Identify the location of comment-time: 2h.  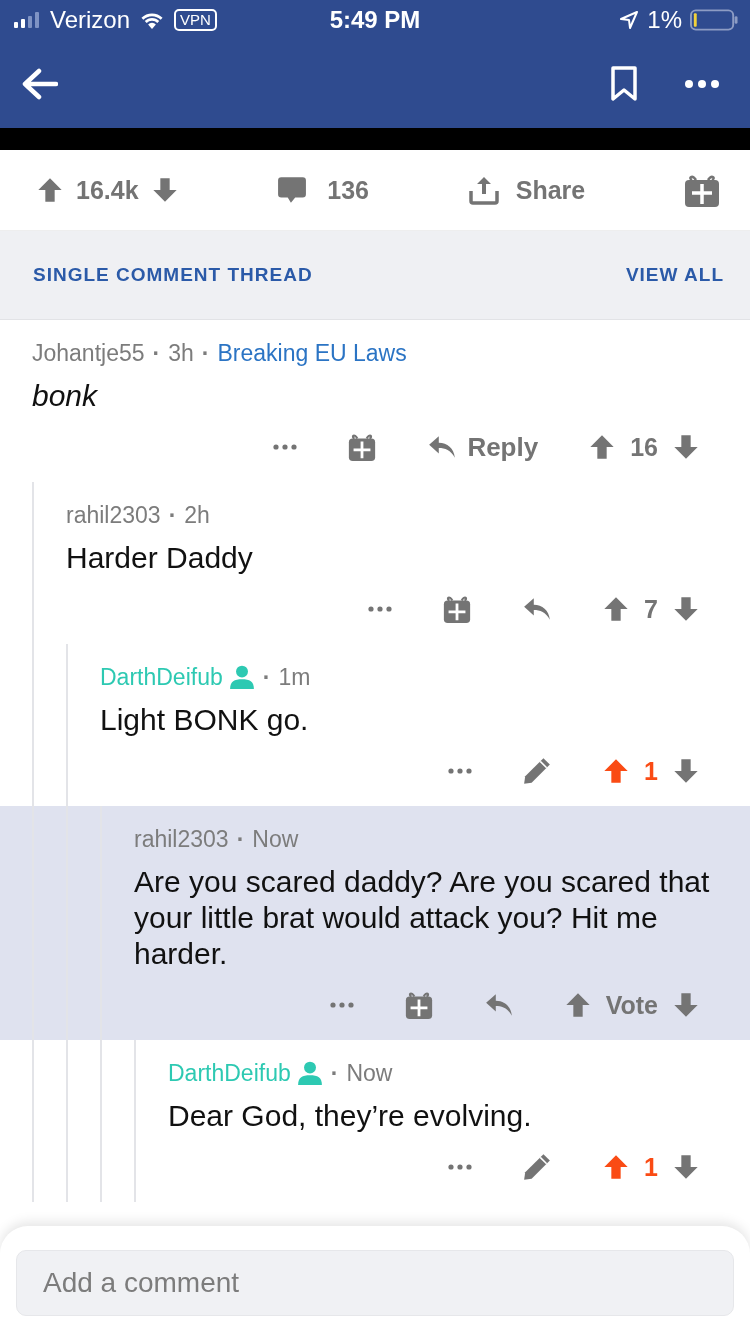
(197, 515).